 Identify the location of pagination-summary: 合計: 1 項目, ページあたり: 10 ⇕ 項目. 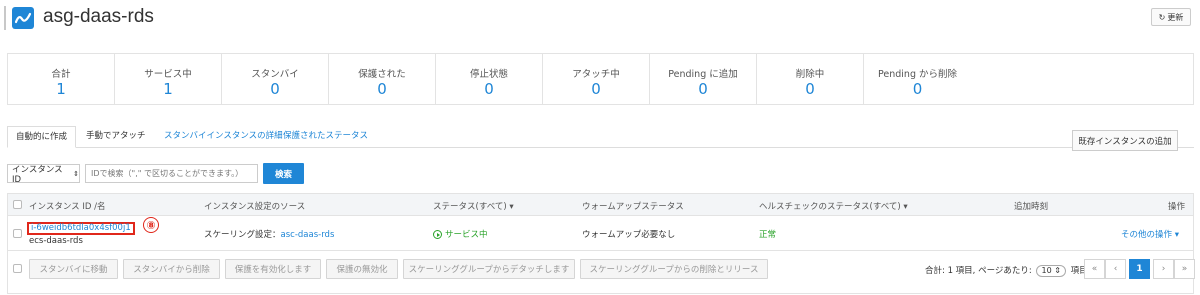
(1006, 270).